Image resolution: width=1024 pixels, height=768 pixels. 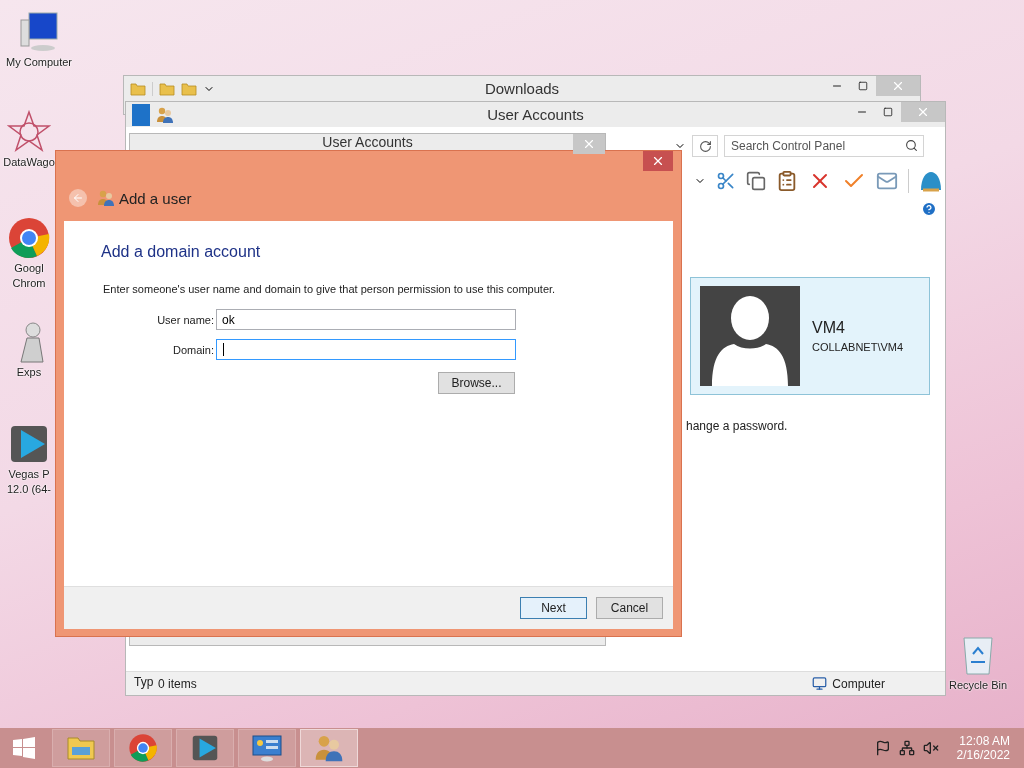 I want to click on field-label: Domain:, so click(x=193, y=349).